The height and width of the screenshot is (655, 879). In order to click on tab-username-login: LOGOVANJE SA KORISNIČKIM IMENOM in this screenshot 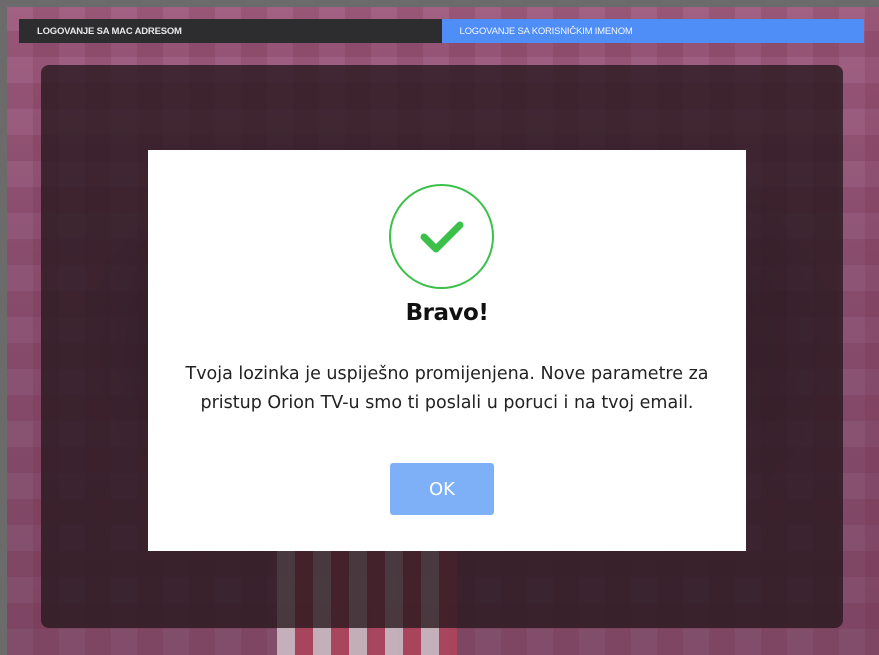, I will do `click(652, 31)`.